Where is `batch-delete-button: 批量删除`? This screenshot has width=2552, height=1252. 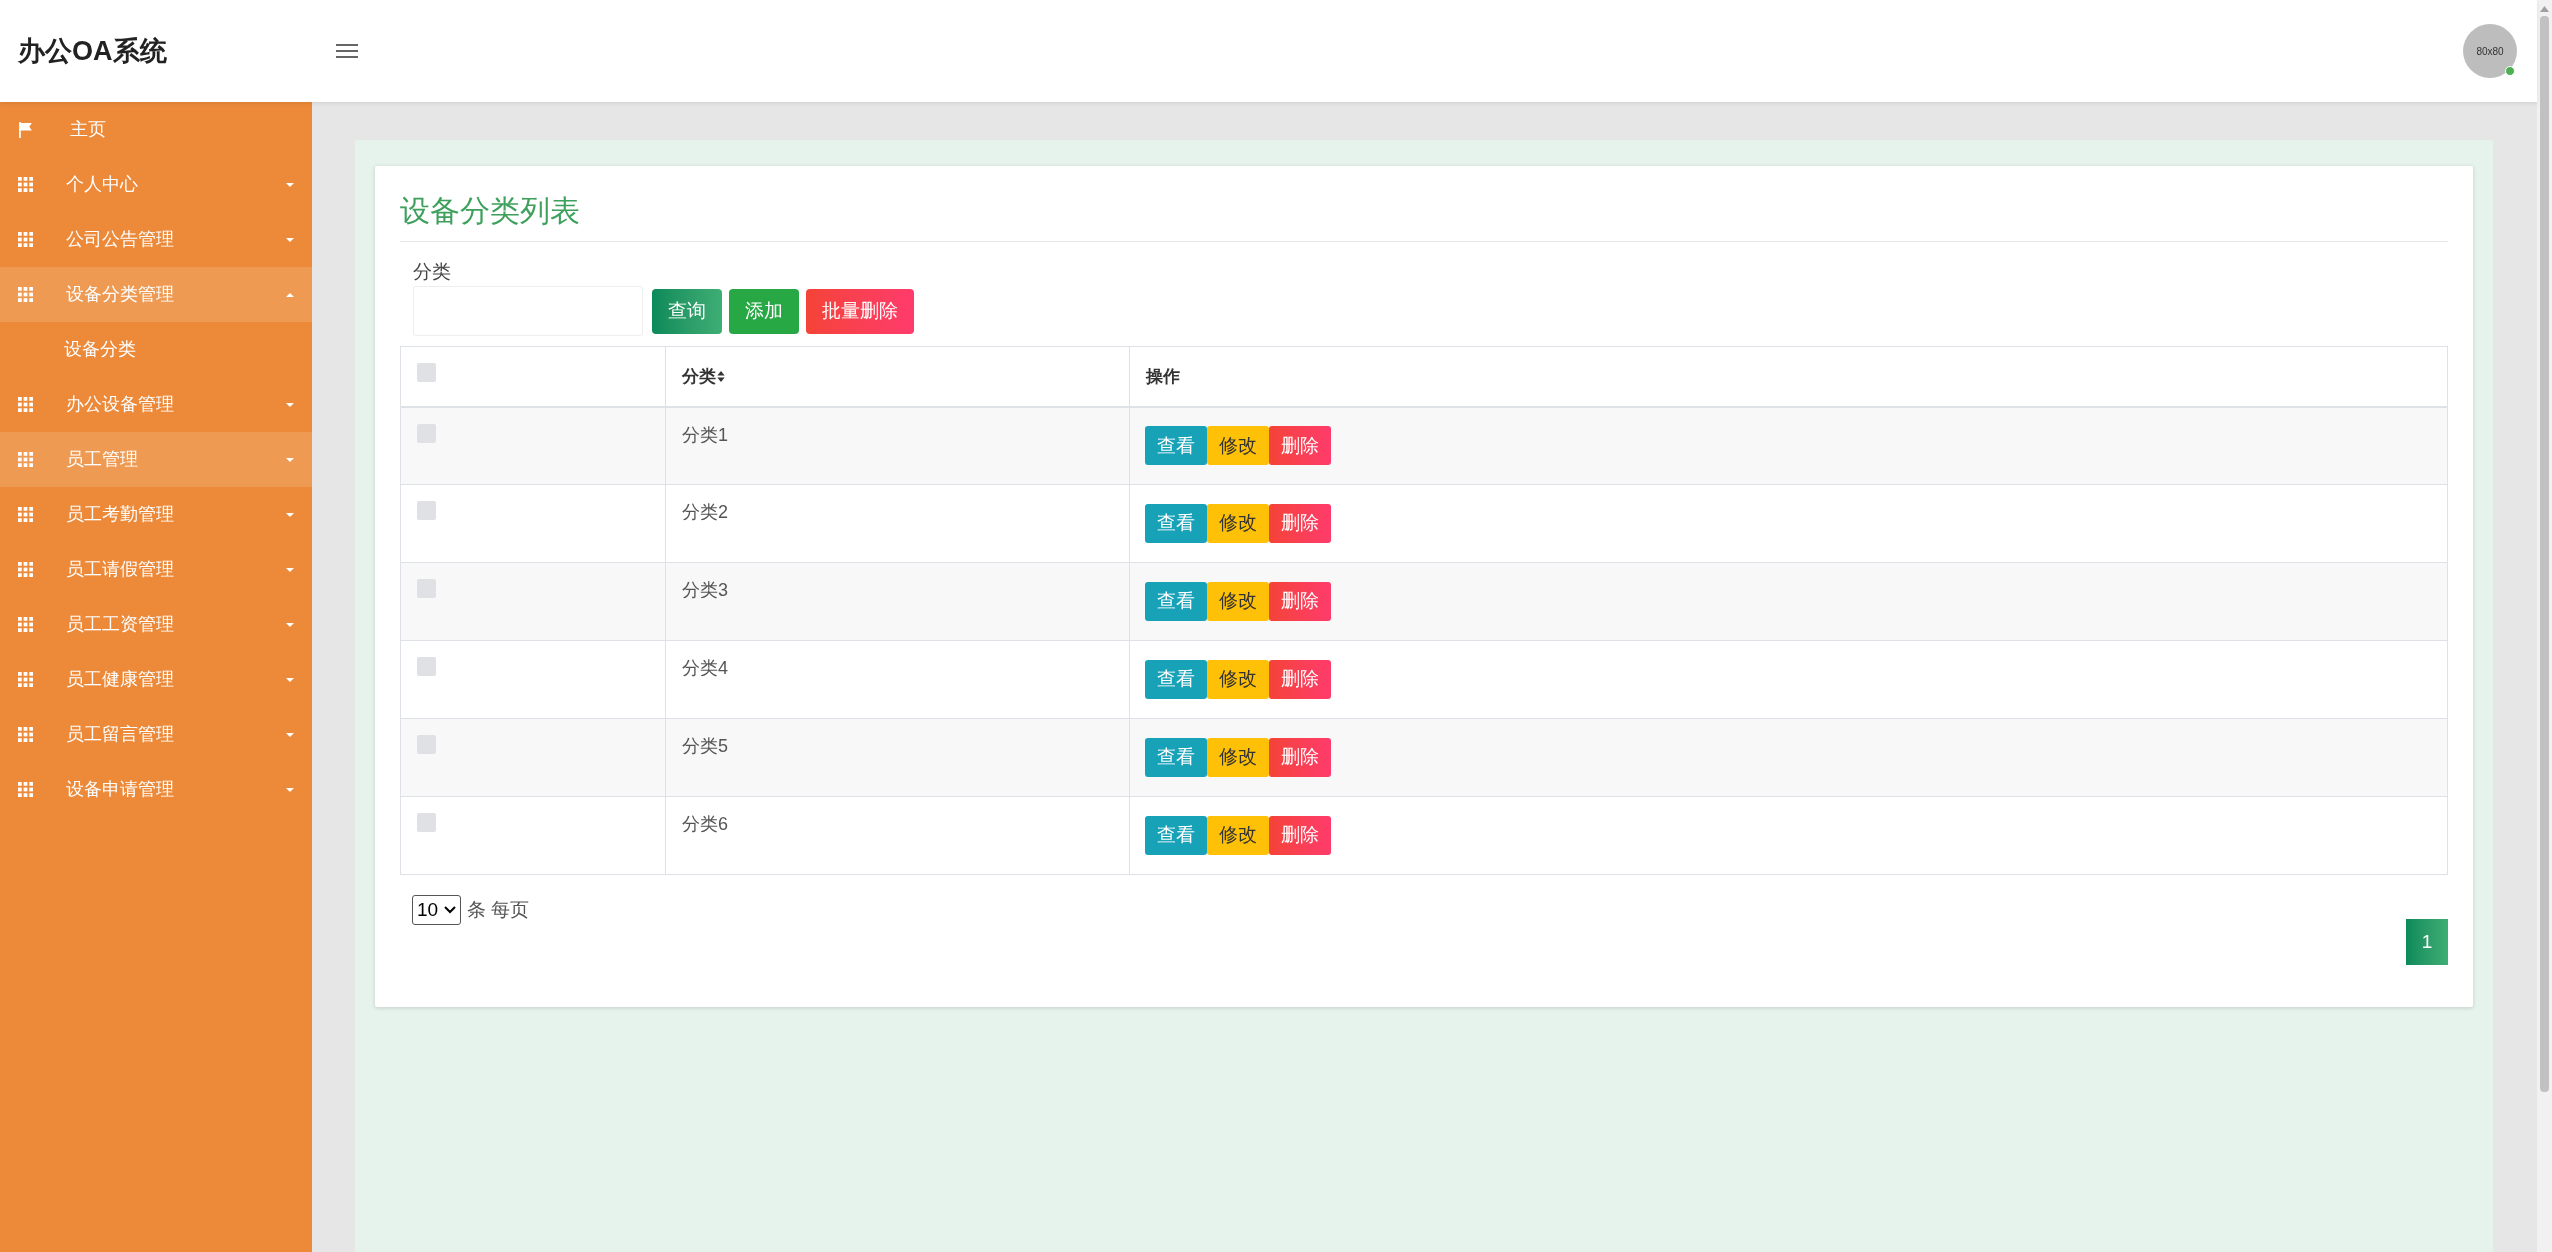 batch-delete-button: 批量删除 is located at coordinates (860, 311).